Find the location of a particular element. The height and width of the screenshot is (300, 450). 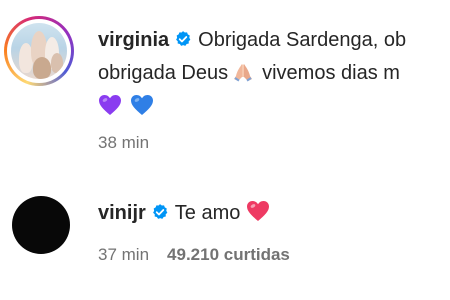

comment-timestamp: 38 min is located at coordinates (123, 142).